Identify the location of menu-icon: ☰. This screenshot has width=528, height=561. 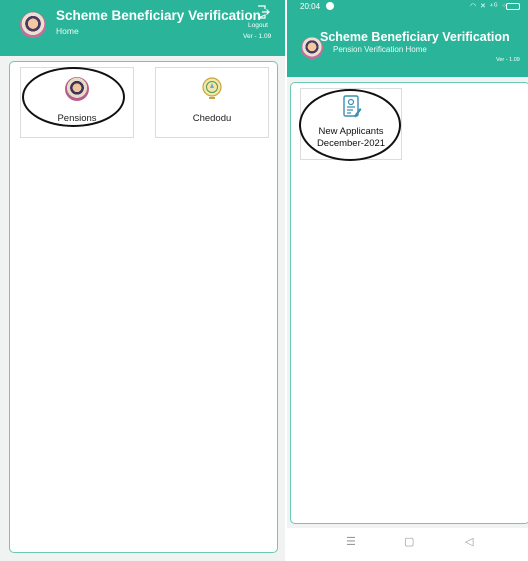
(351, 541).